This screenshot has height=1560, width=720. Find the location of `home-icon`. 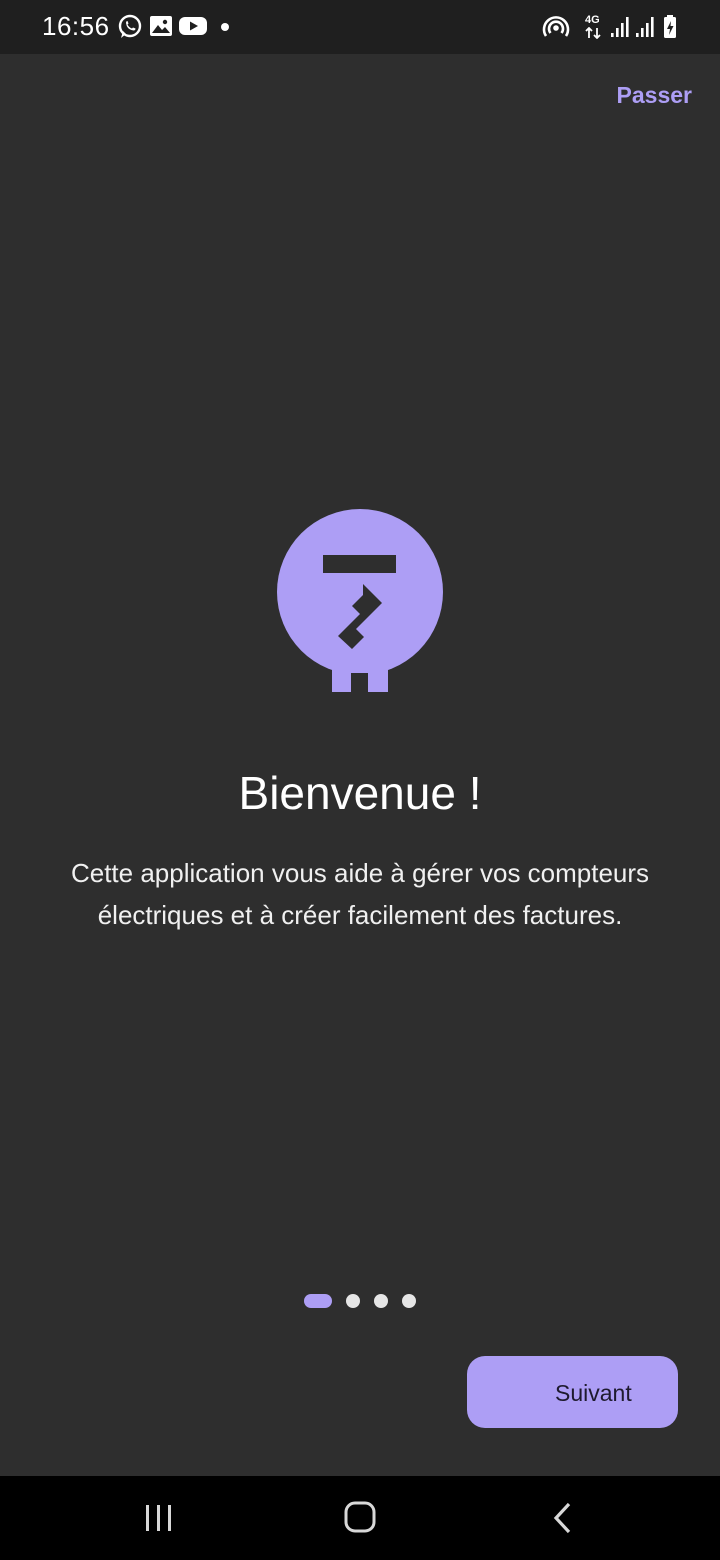

home-icon is located at coordinates (360, 1518).